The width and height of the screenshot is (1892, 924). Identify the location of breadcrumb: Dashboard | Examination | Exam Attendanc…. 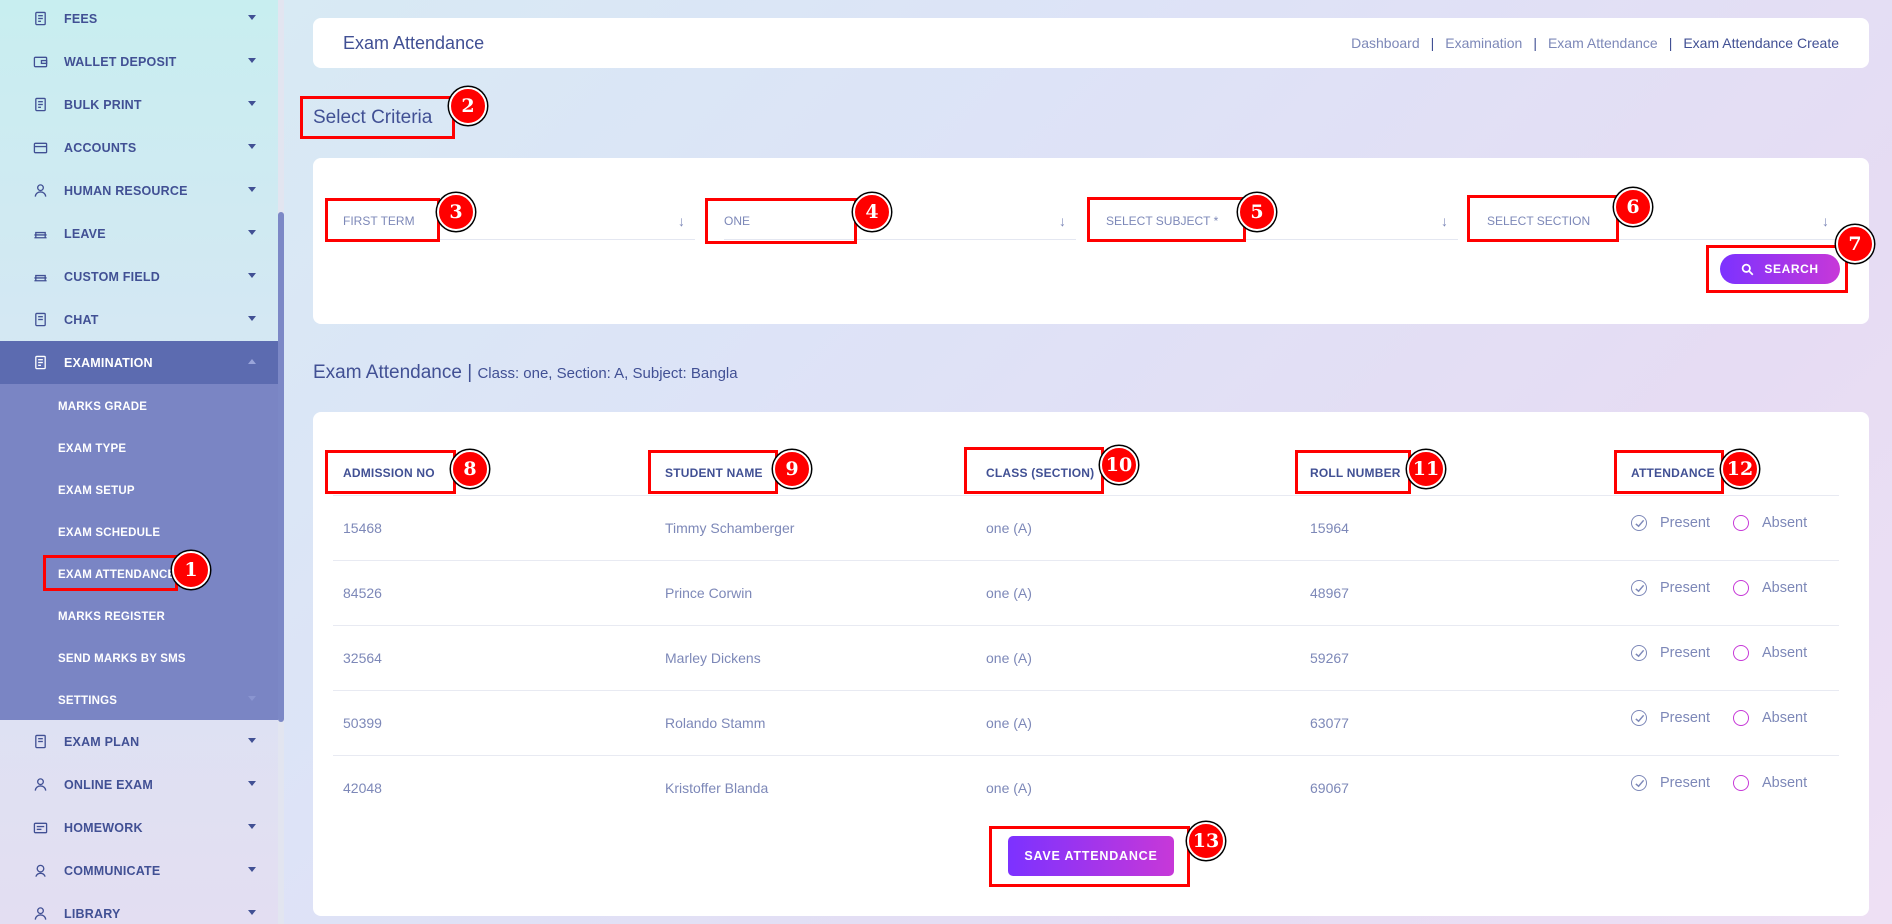
(1595, 43).